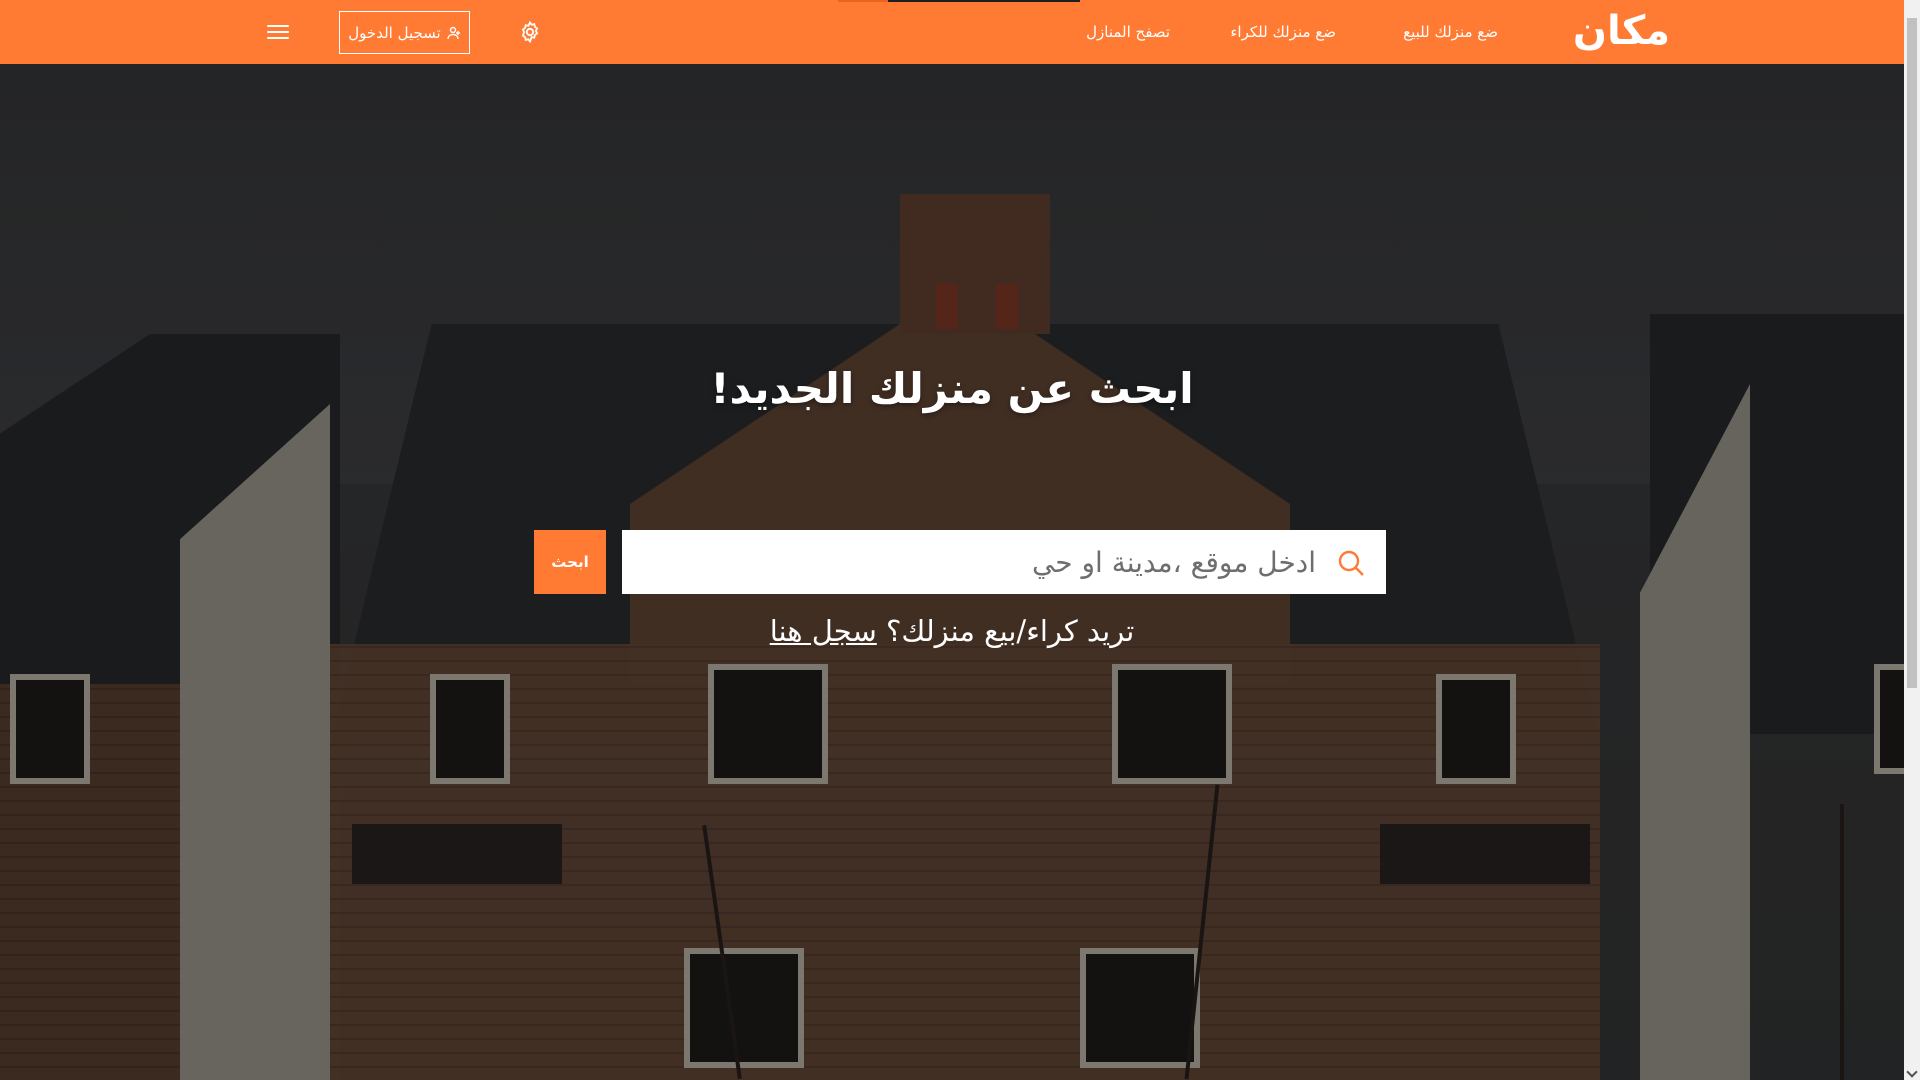 This screenshot has width=1920, height=1080. I want to click on site-logo: مكان, so click(1621, 31).